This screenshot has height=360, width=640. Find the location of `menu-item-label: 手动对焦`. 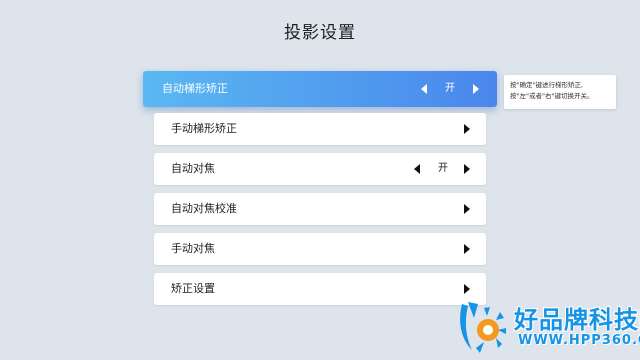

menu-item-label: 手动对焦 is located at coordinates (193, 248).